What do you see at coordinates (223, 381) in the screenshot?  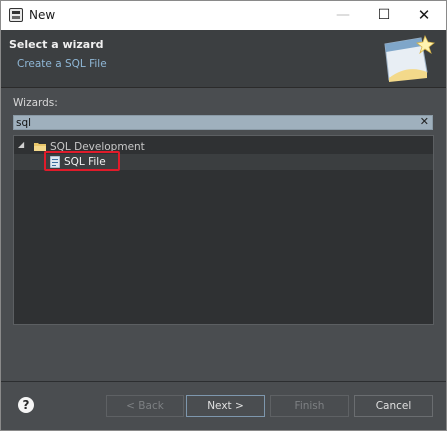 I see `footer-separator` at bounding box center [223, 381].